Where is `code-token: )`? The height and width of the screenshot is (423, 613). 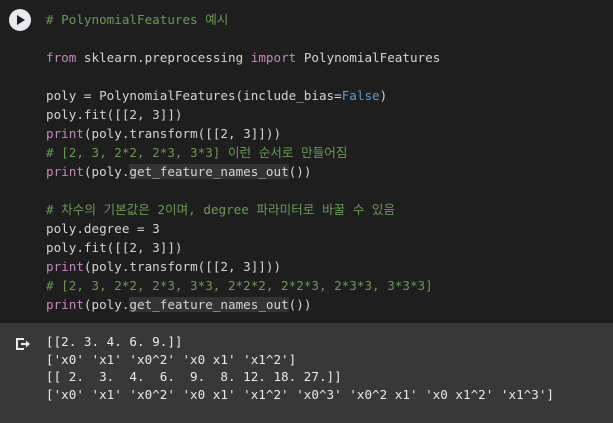
code-token: ) is located at coordinates (383, 95).